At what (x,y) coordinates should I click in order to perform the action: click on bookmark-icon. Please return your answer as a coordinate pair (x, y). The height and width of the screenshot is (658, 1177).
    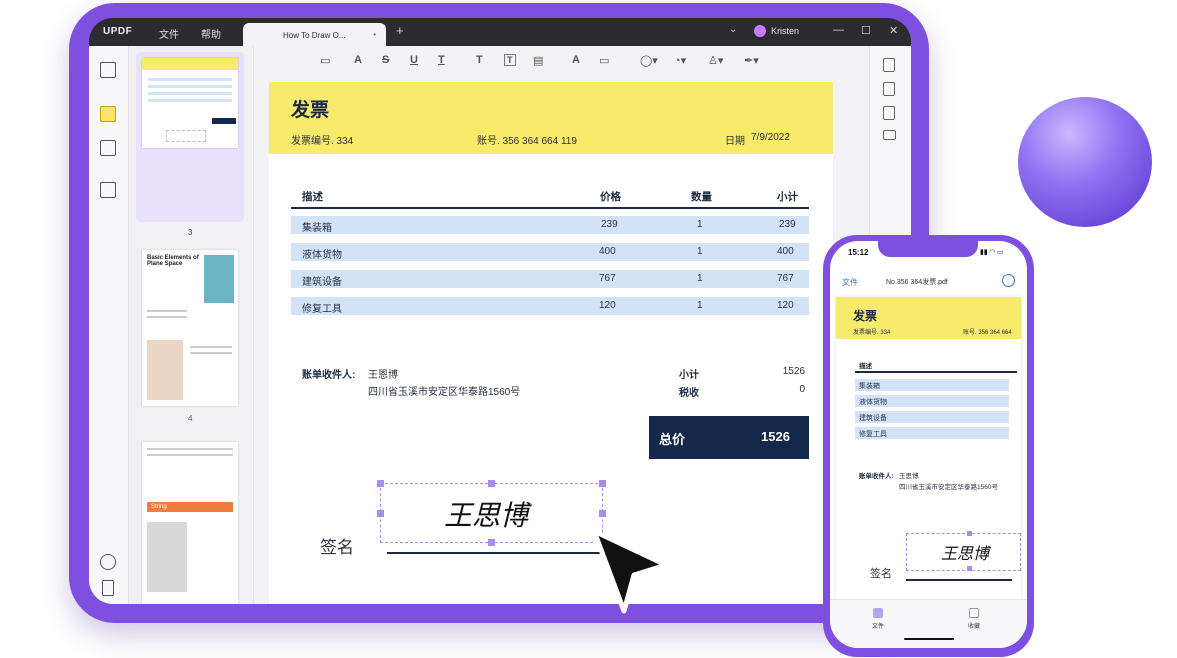
    Looking at the image, I should click on (108, 588).